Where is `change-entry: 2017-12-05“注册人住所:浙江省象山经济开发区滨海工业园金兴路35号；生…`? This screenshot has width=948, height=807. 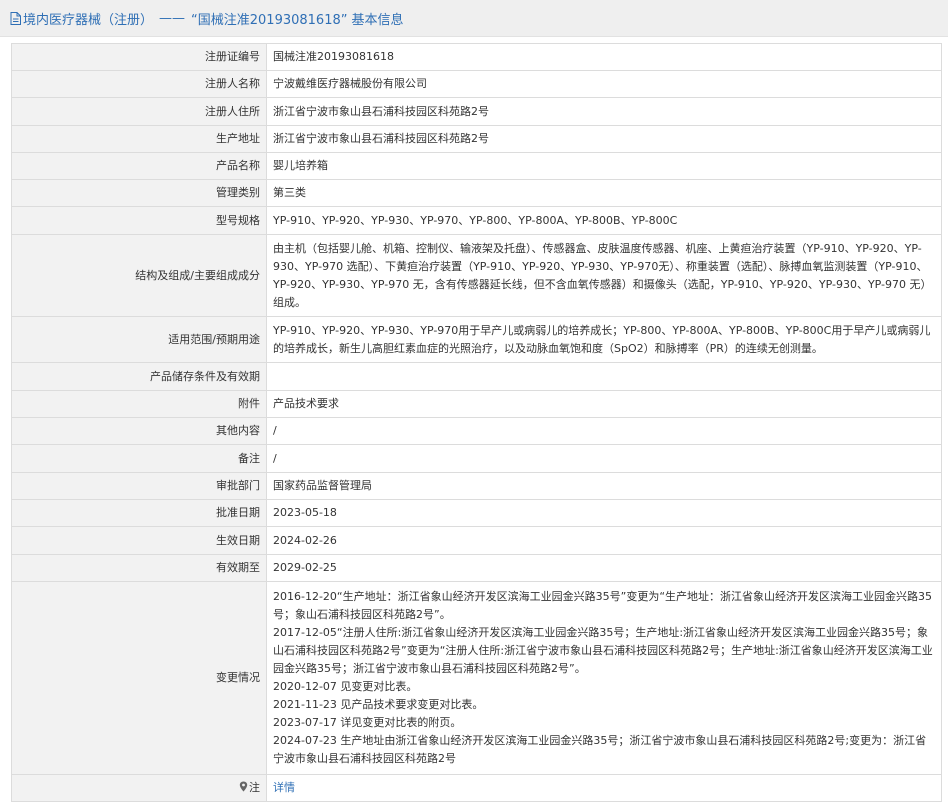 change-entry: 2017-12-05“注册人住所:浙江省象山经济开发区滨海工业园金兴路35号；生… is located at coordinates (603, 650).